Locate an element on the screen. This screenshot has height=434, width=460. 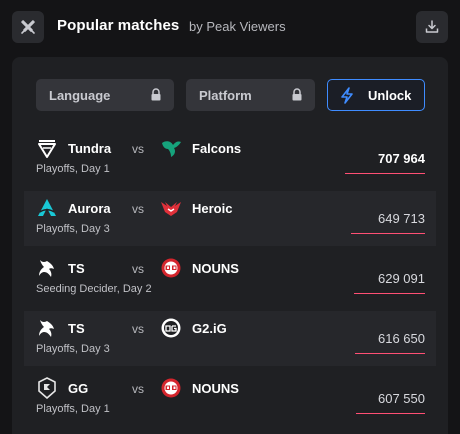
team1-name: Aurora is located at coordinates (89, 208).